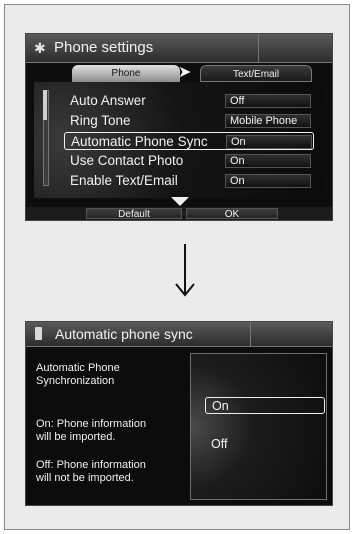 The image size is (355, 534). Describe the element at coordinates (180, 201) in the screenshot. I see `scroll-down-icon` at that location.